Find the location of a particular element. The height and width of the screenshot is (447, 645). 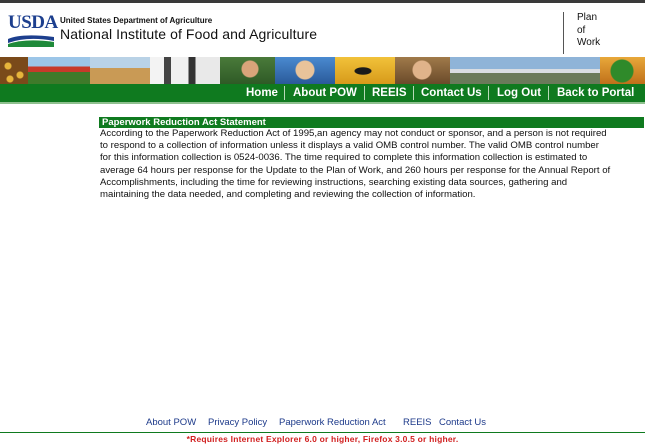

footer-link-paperwork-reduction-act: Paperwork Reduction Act is located at coordinates (332, 422).